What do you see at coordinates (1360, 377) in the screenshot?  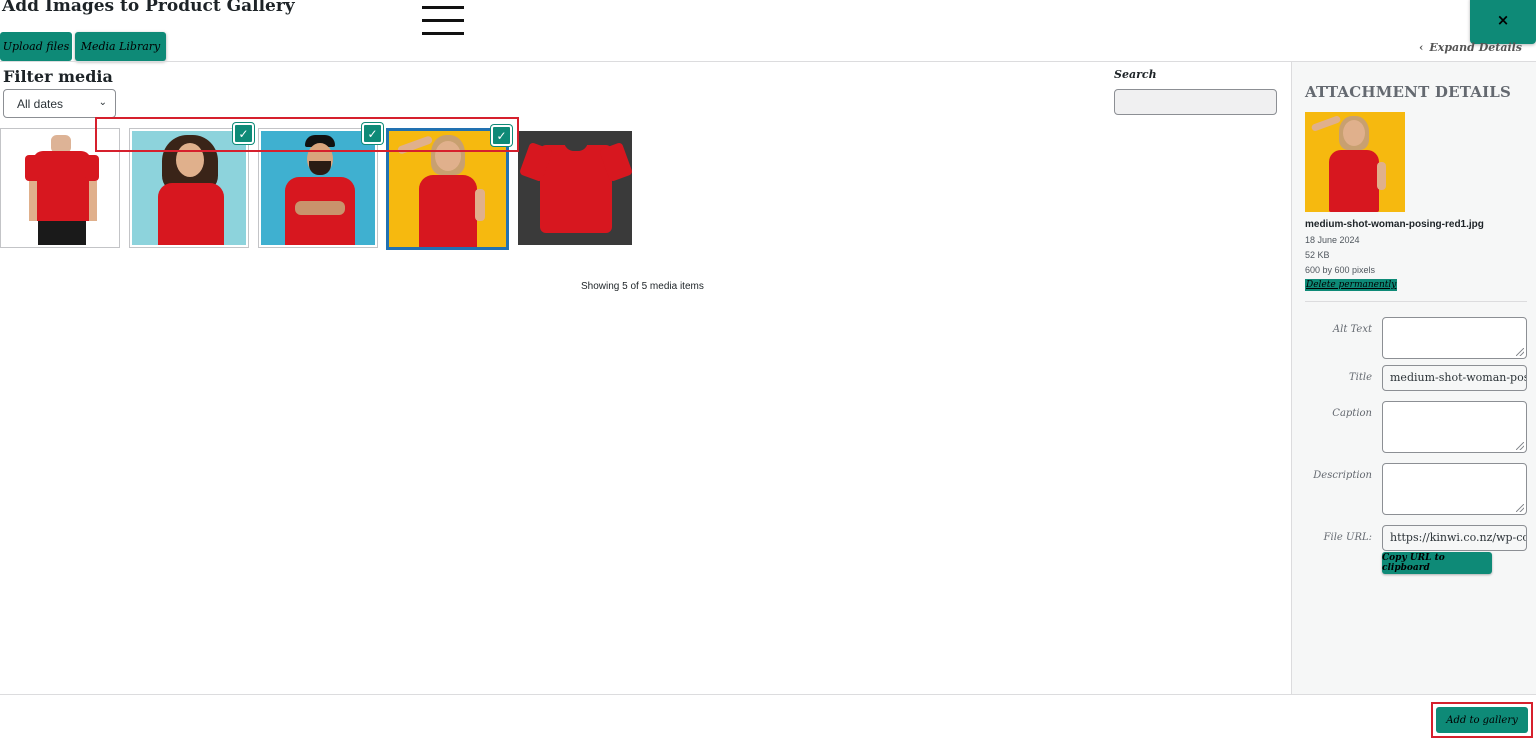 I see `title-label: Title` at bounding box center [1360, 377].